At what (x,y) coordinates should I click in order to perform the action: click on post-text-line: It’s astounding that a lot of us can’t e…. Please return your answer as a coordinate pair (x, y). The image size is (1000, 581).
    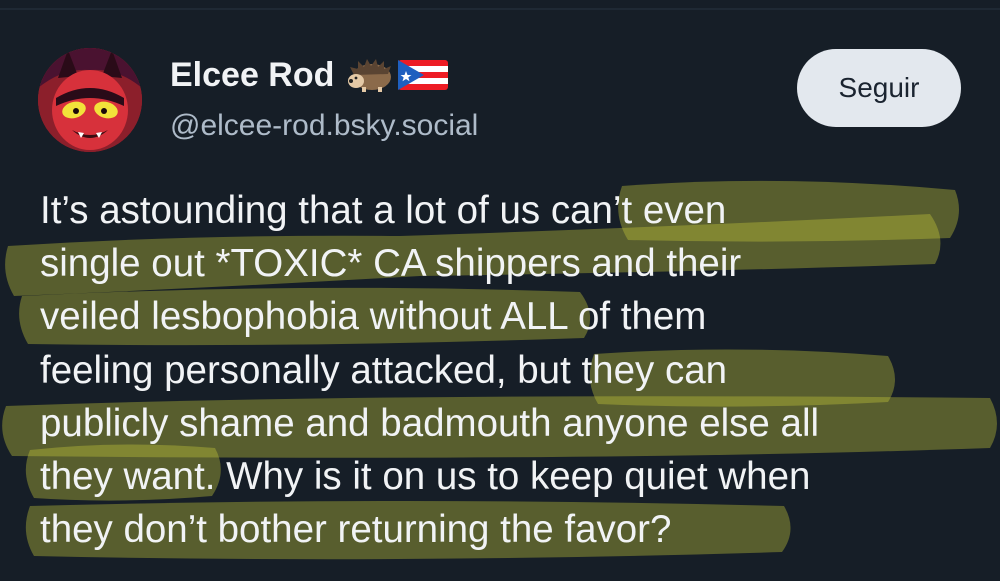
    Looking at the image, I should click on (383, 210).